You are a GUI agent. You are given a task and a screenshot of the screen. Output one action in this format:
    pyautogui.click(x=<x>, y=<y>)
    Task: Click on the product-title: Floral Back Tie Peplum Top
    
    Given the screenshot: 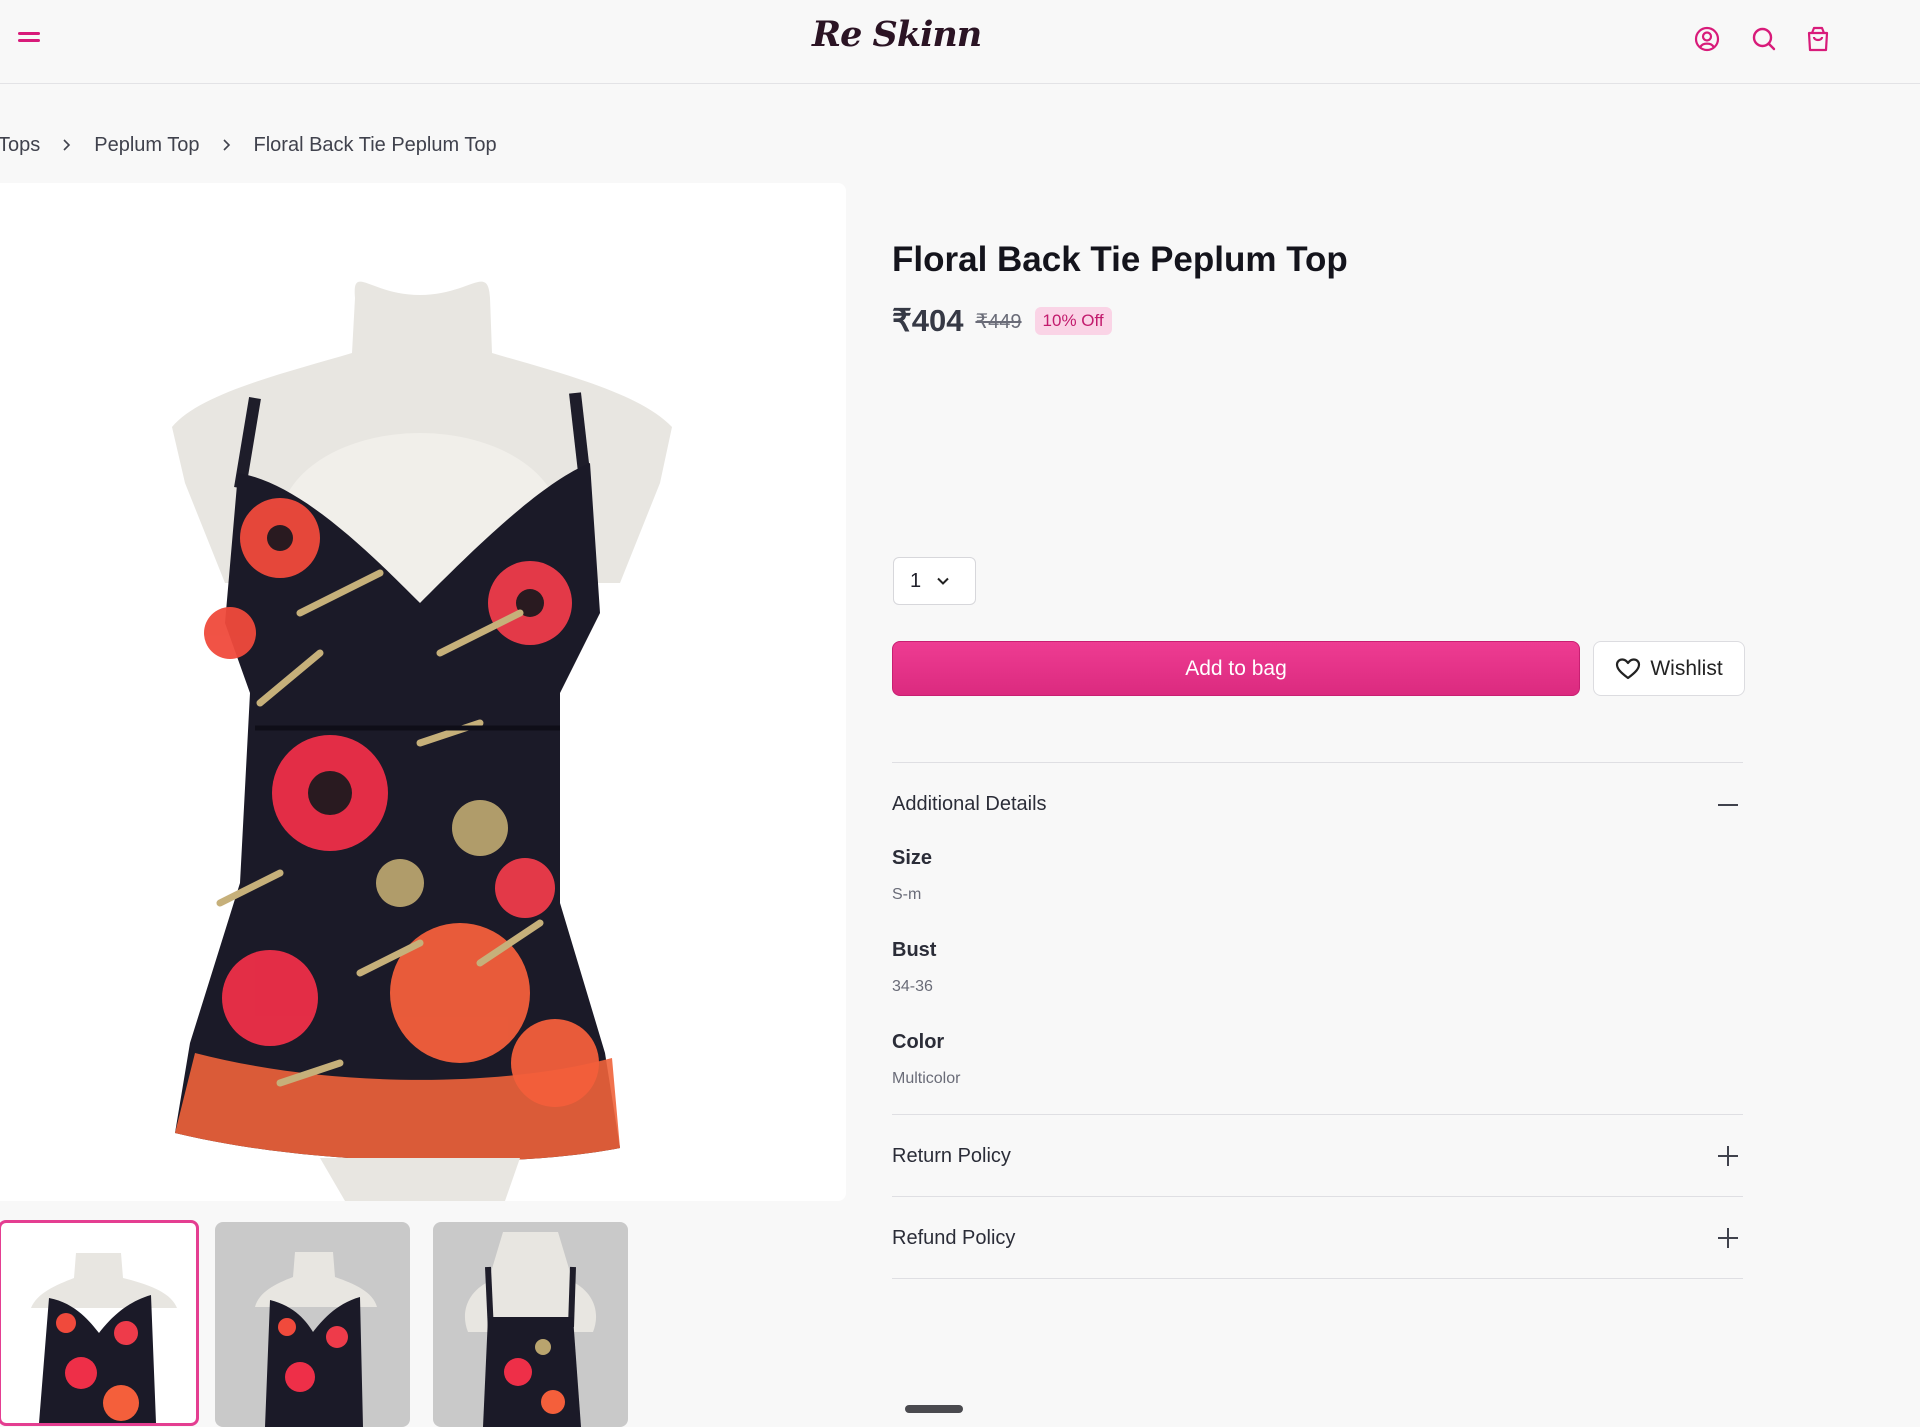 What is the action you would take?
    pyautogui.click(x=1120, y=259)
    